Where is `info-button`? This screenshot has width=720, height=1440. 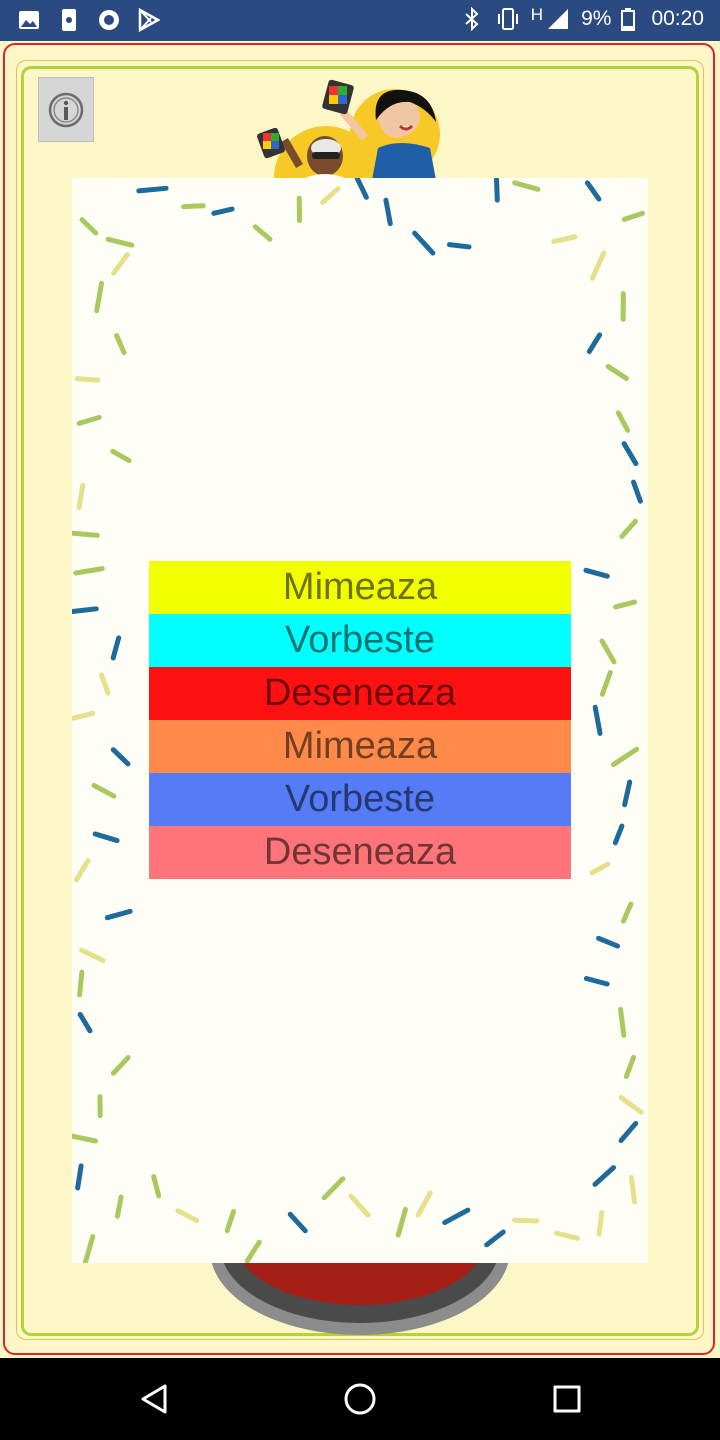 info-button is located at coordinates (66, 109).